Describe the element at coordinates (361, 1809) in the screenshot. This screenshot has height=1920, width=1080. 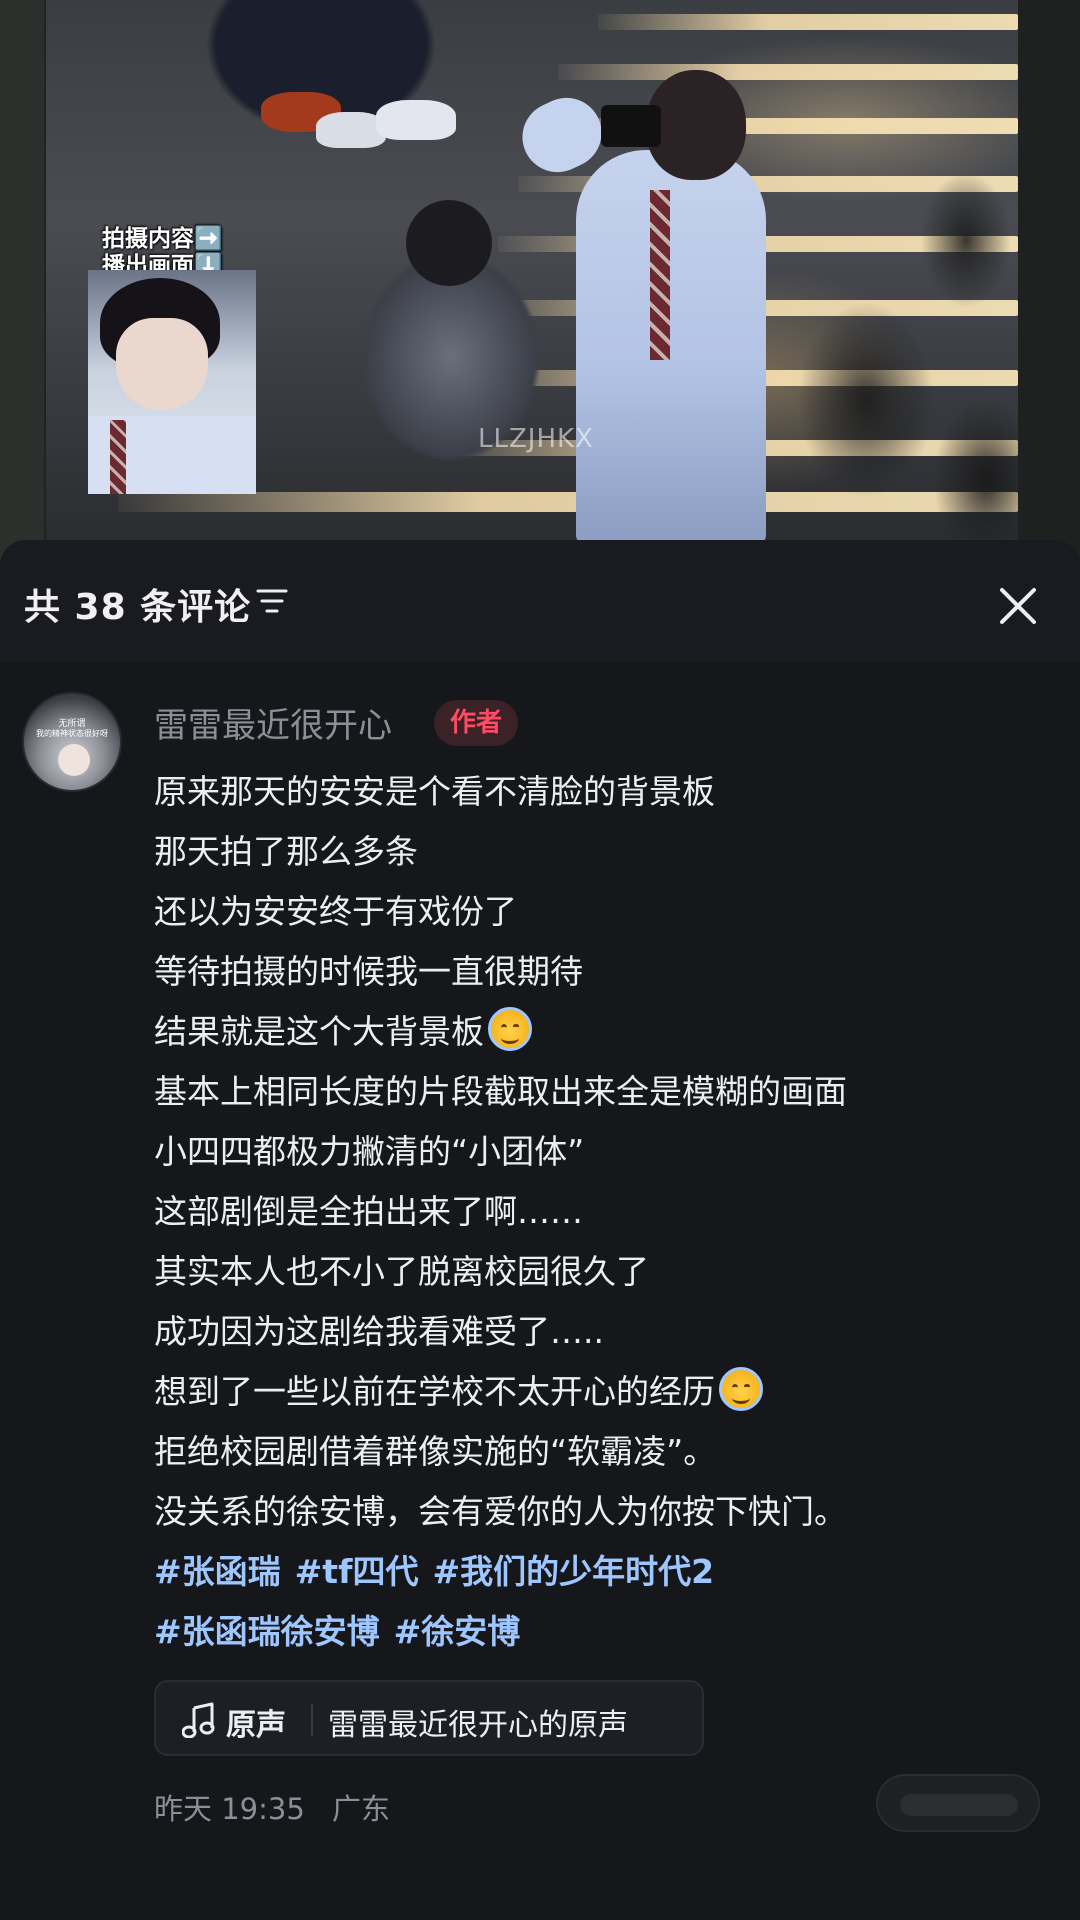
I see `comment-location: 广东` at that location.